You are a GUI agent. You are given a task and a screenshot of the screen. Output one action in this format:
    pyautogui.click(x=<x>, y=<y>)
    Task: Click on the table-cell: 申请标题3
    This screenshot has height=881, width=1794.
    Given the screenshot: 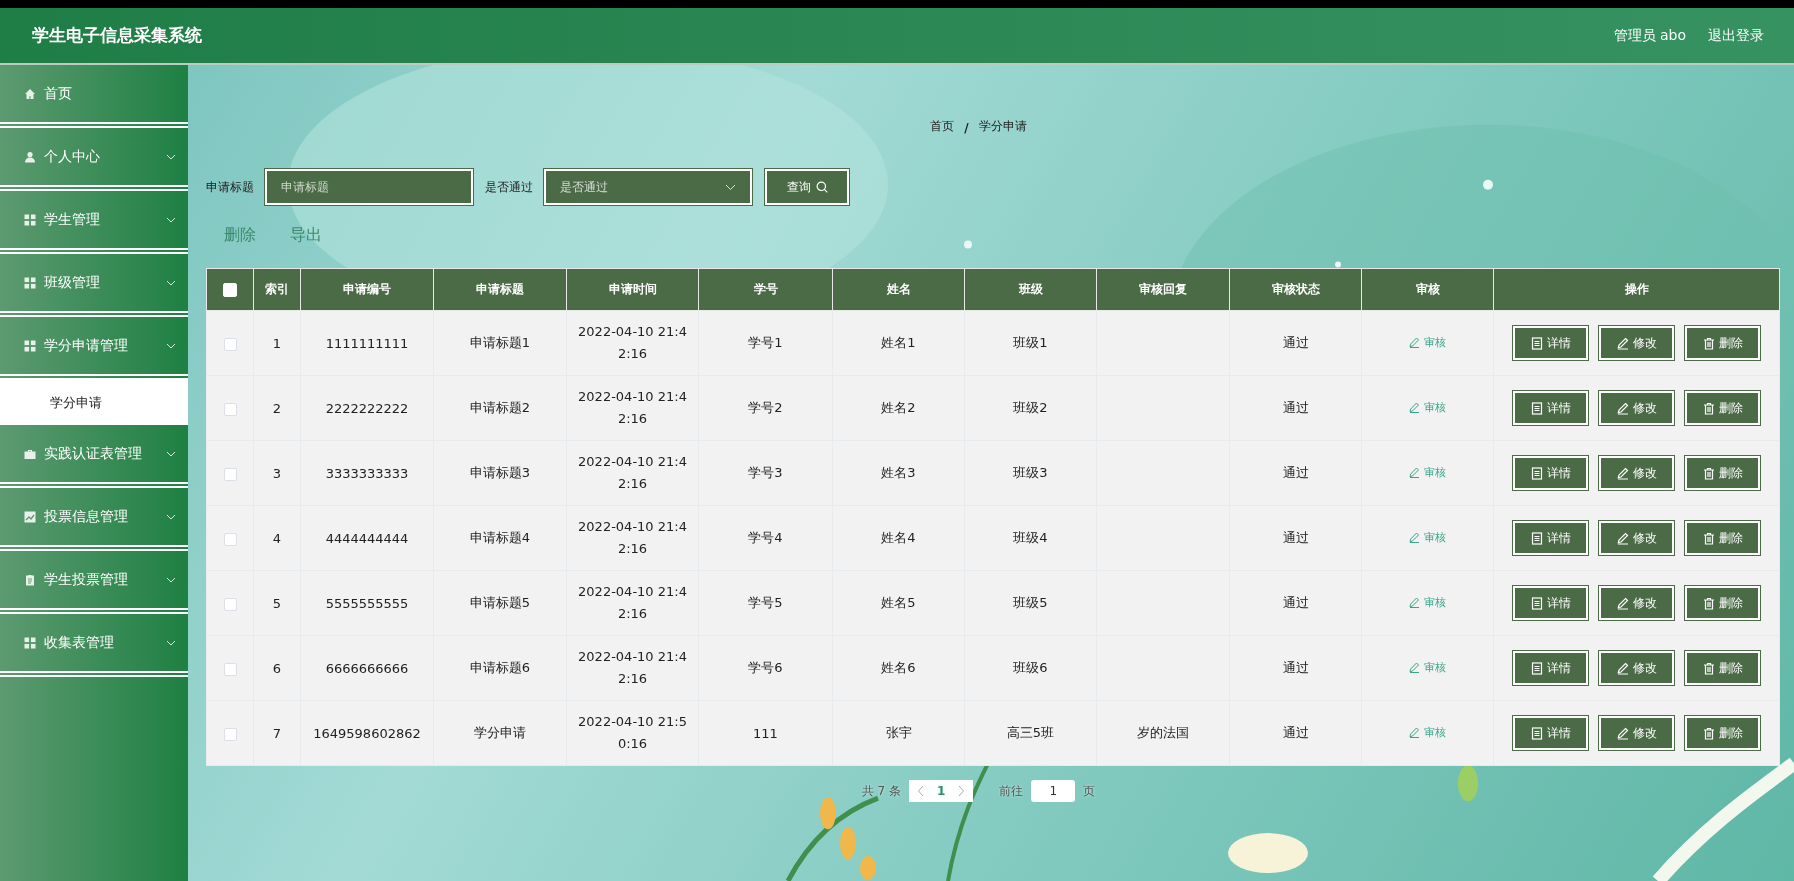 What is the action you would take?
    pyautogui.click(x=500, y=472)
    